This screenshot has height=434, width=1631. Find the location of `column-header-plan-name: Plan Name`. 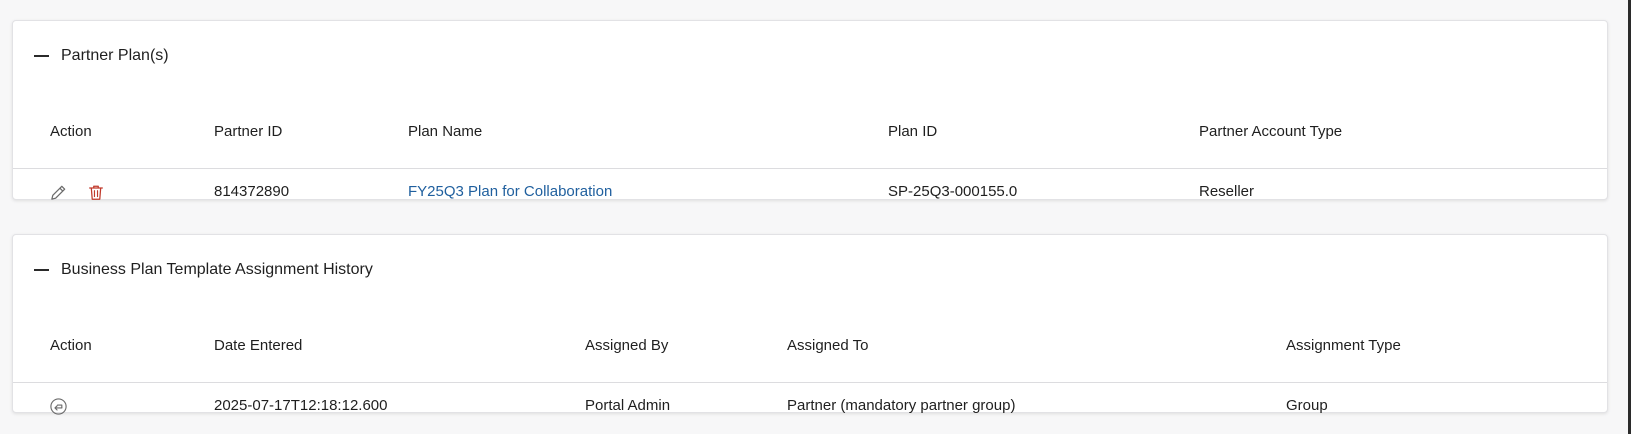

column-header-plan-name: Plan Name is located at coordinates (445, 131).